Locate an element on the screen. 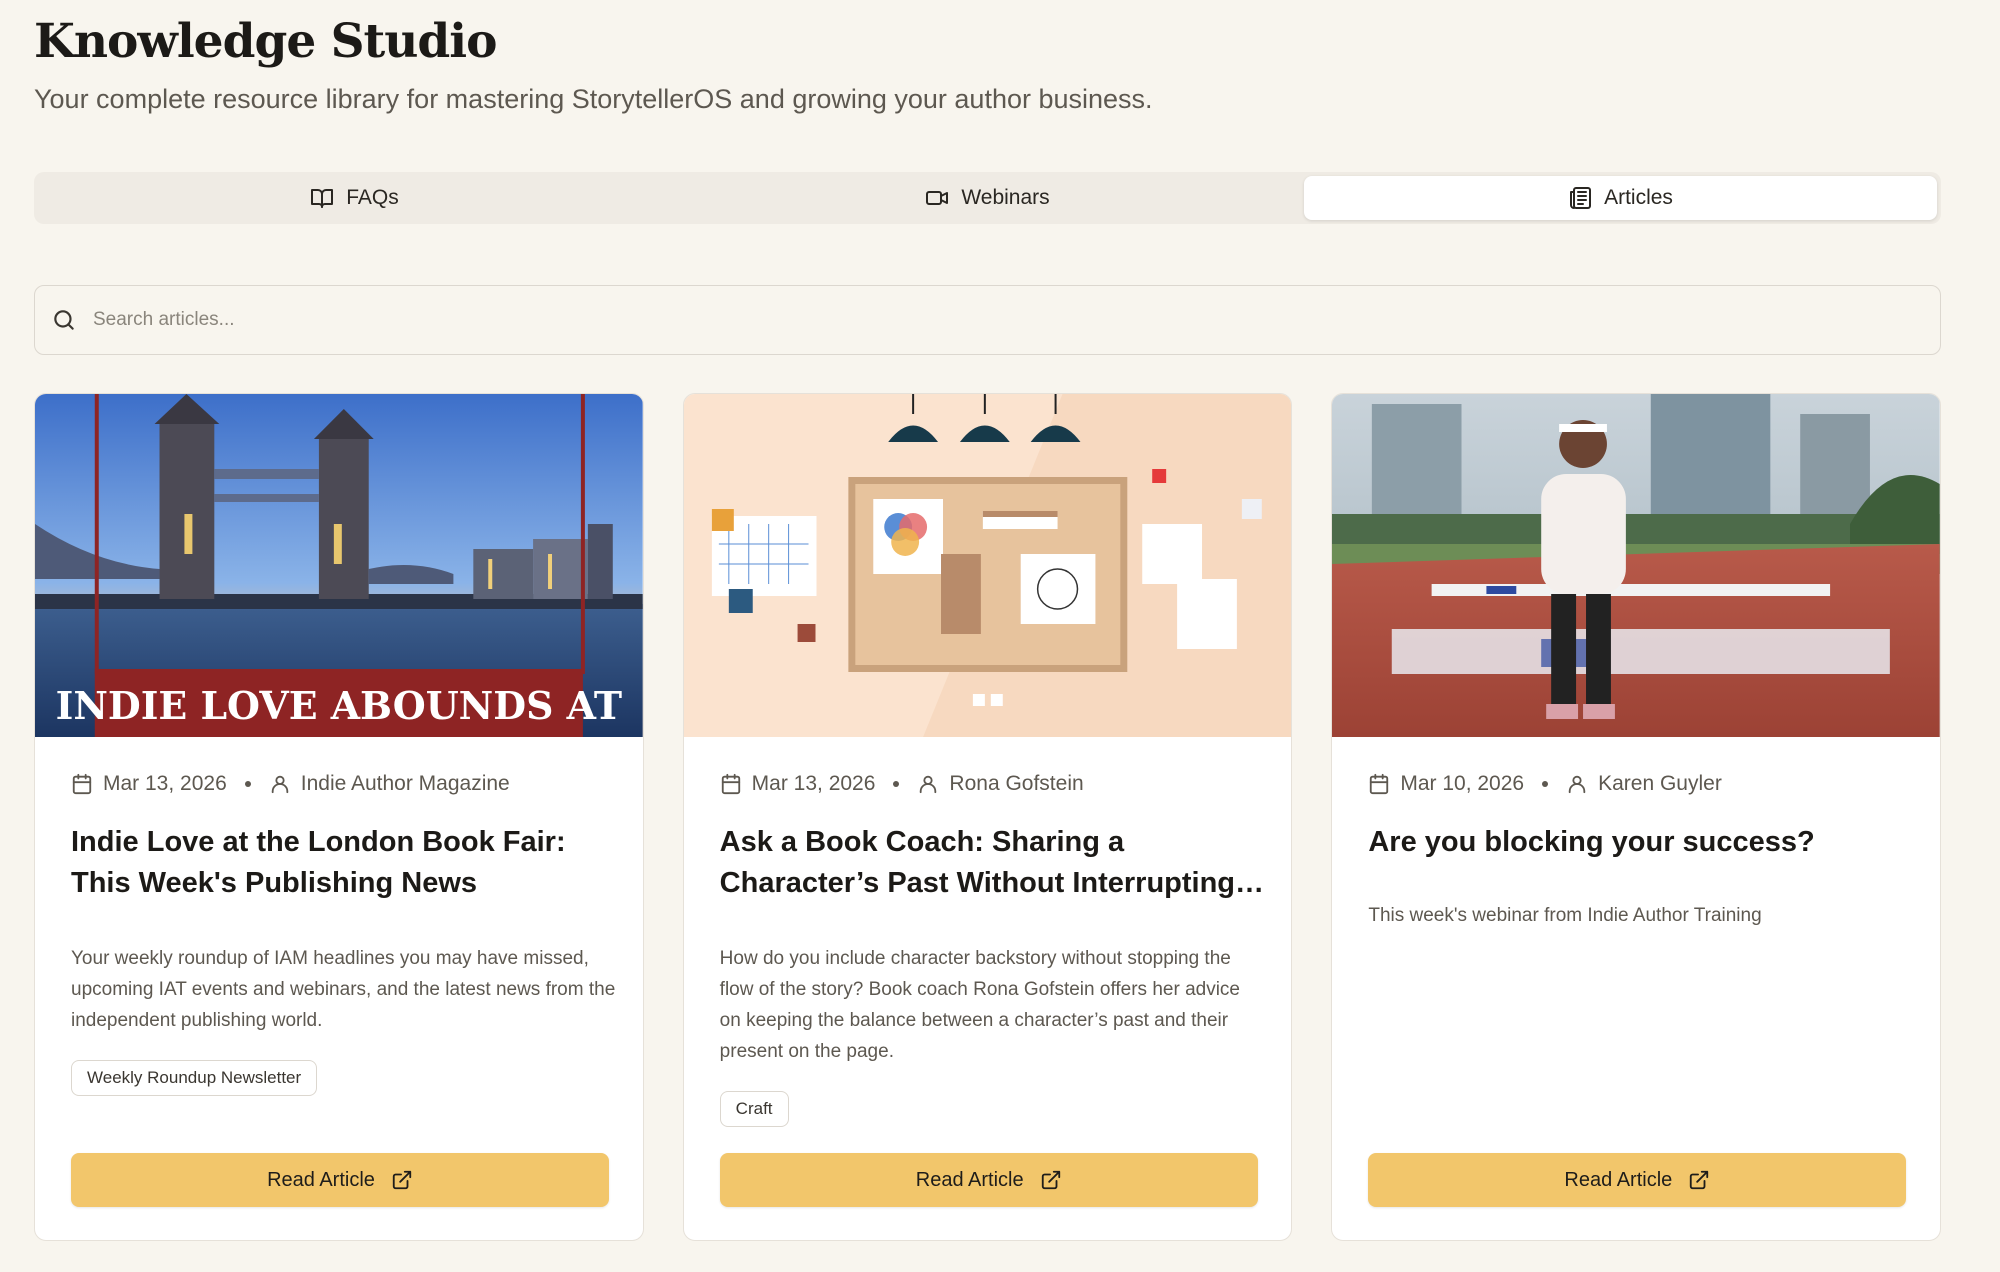  article-image: INDIE LOVE ABOUNDS AT is located at coordinates (339, 565).